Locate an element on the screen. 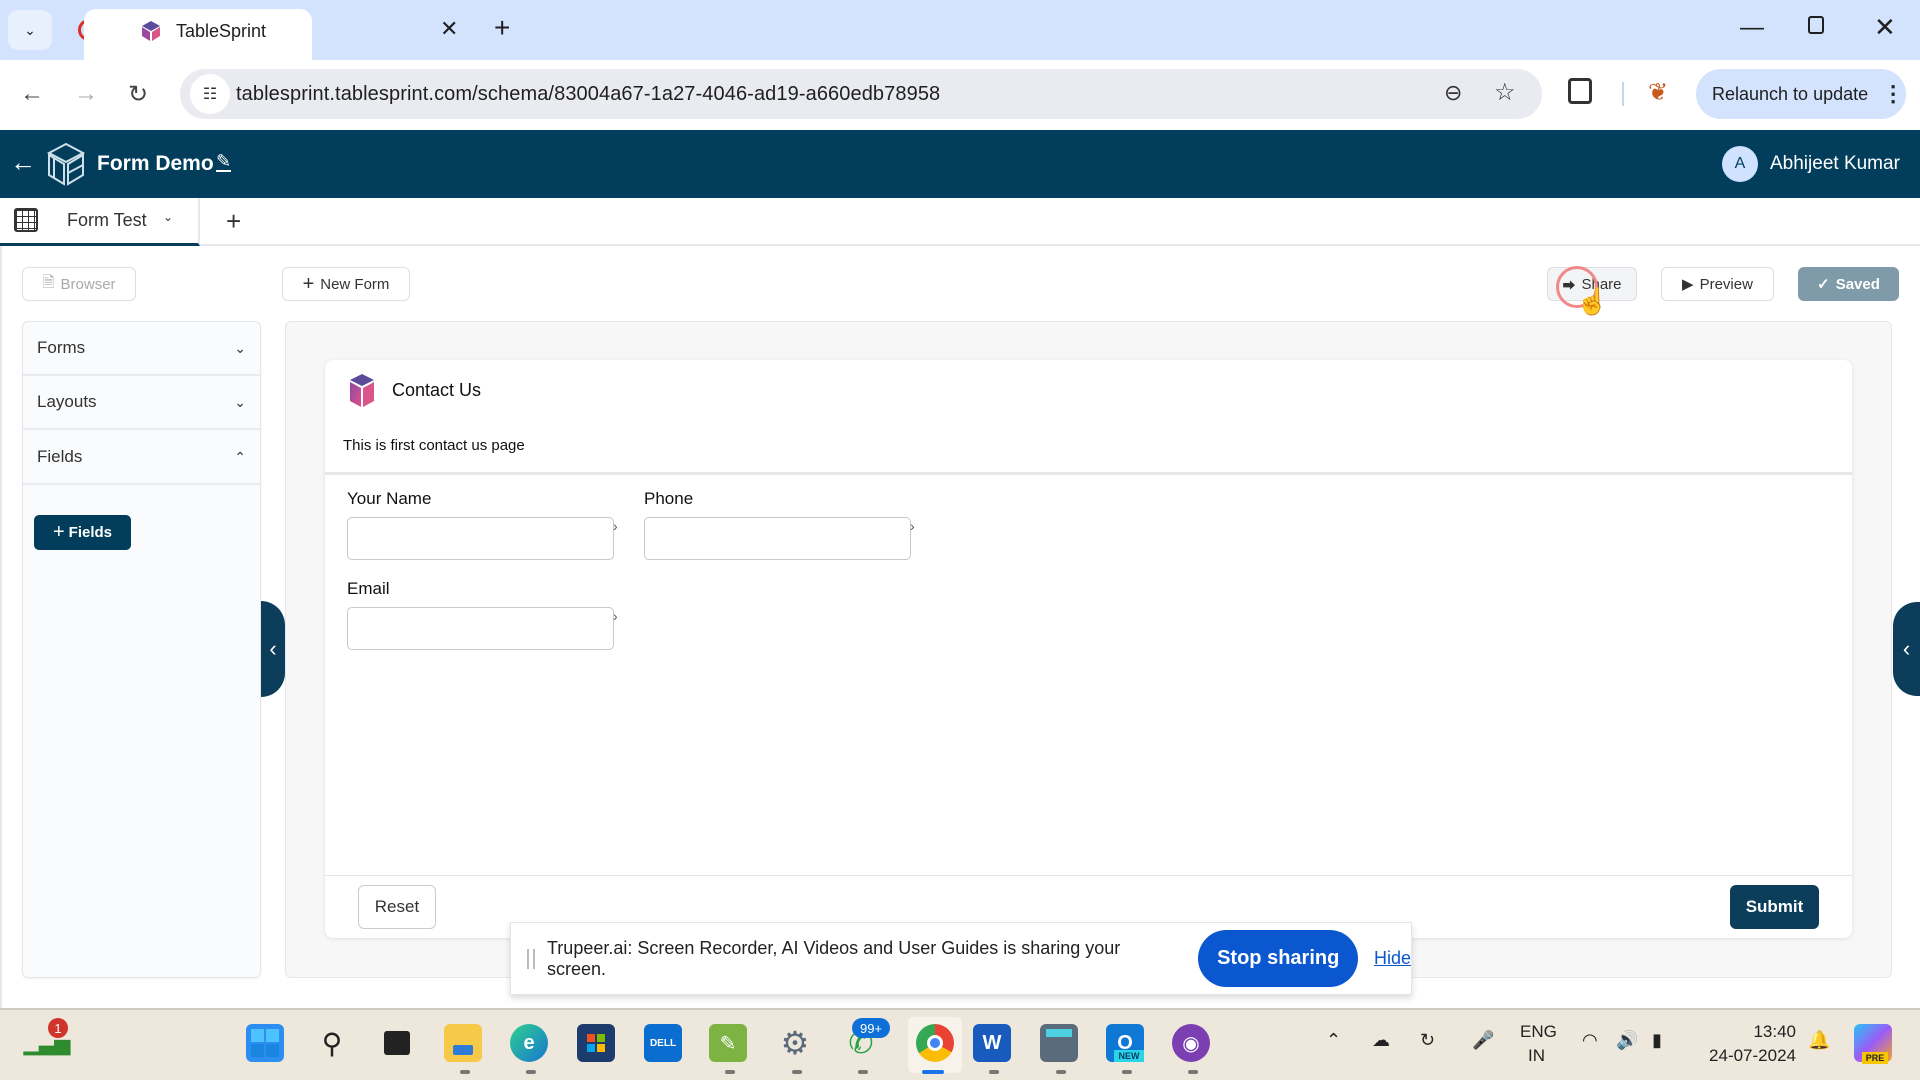 The image size is (1920, 1080). browser-button: 🗎 Browser is located at coordinates (79, 284).